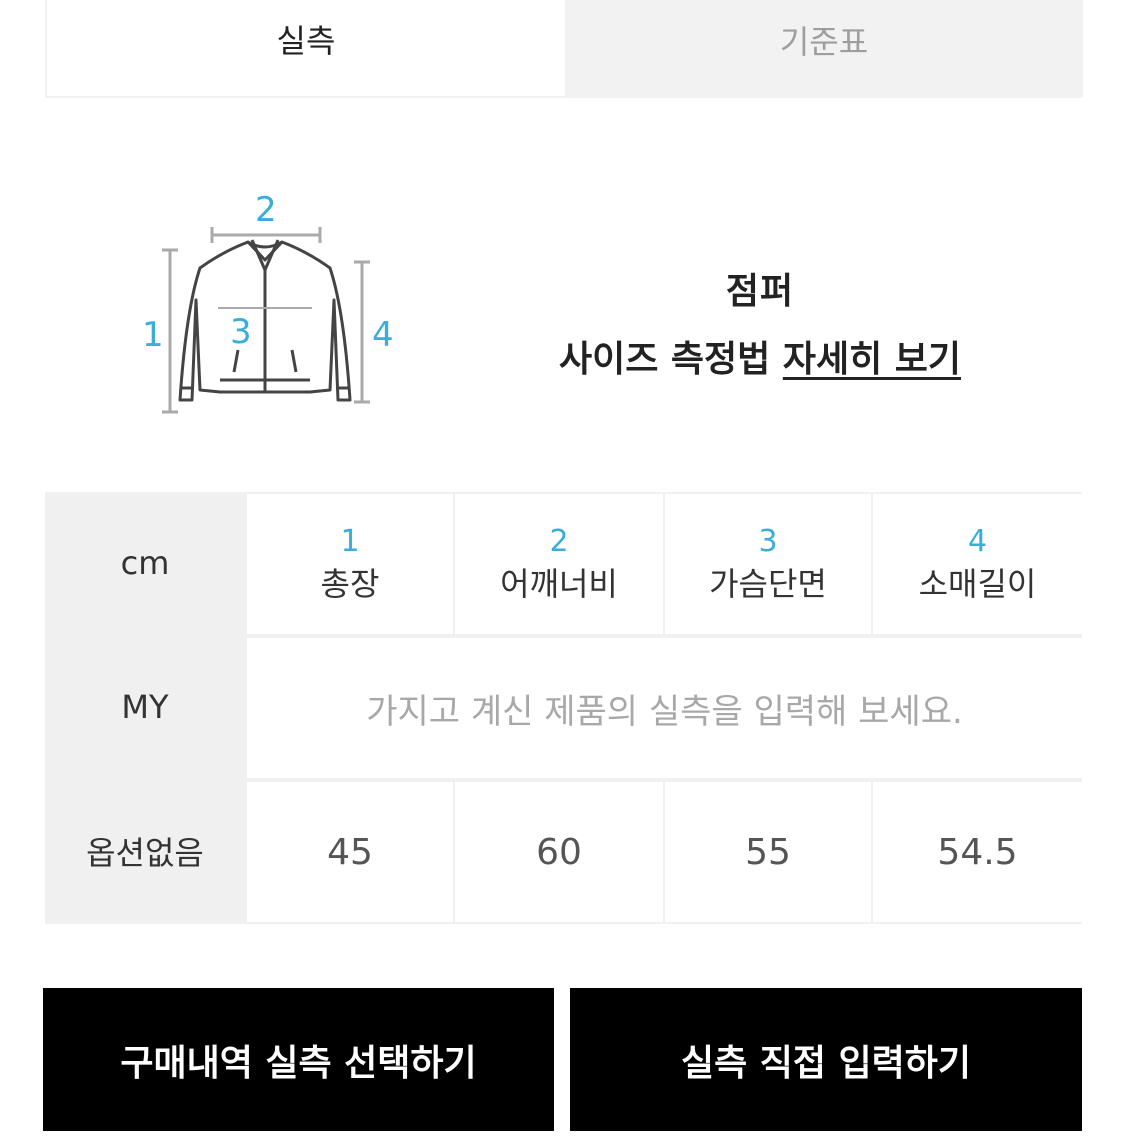  What do you see at coordinates (977, 564) in the screenshot?
I see `column-header-sleeve: 4 소매길이` at bounding box center [977, 564].